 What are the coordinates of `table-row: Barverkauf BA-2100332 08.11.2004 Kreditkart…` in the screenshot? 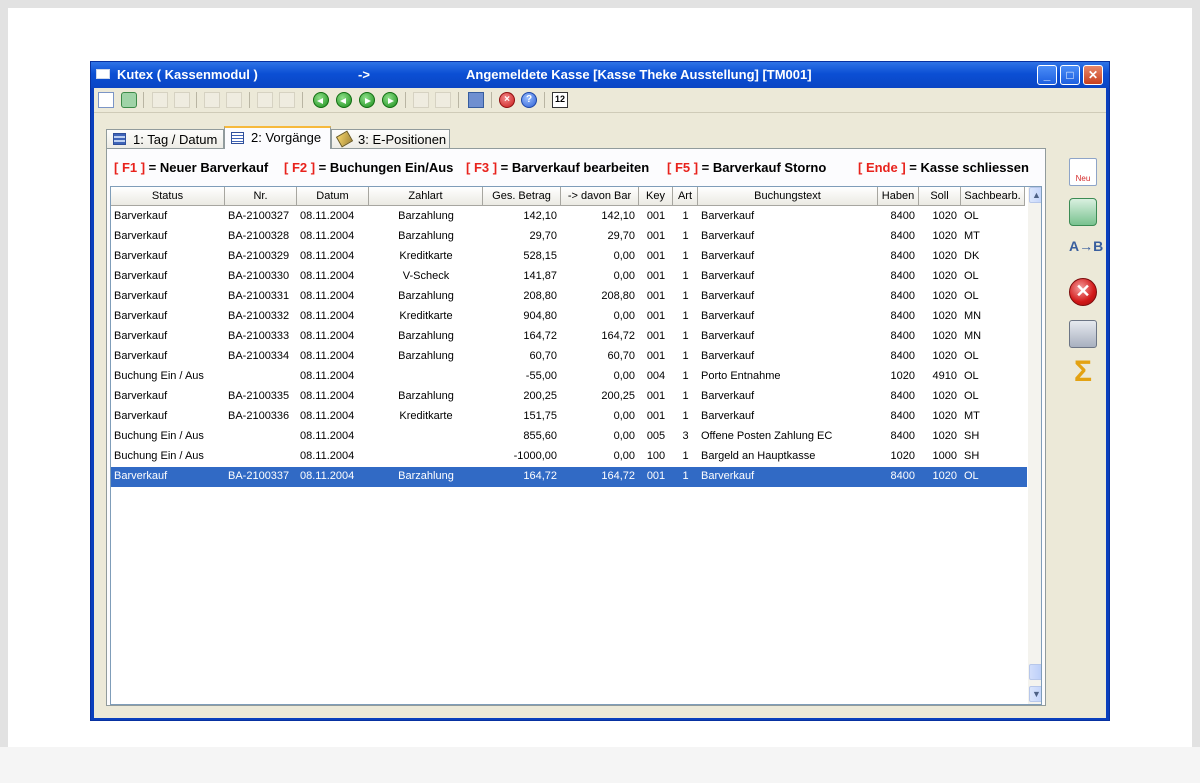 It's located at (569, 317).